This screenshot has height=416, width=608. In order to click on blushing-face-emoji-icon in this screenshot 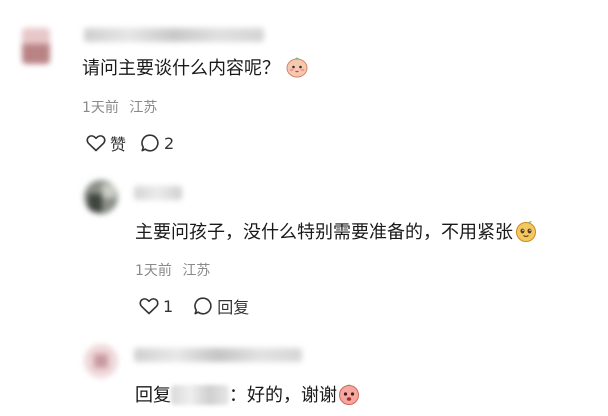, I will do `click(297, 67)`.